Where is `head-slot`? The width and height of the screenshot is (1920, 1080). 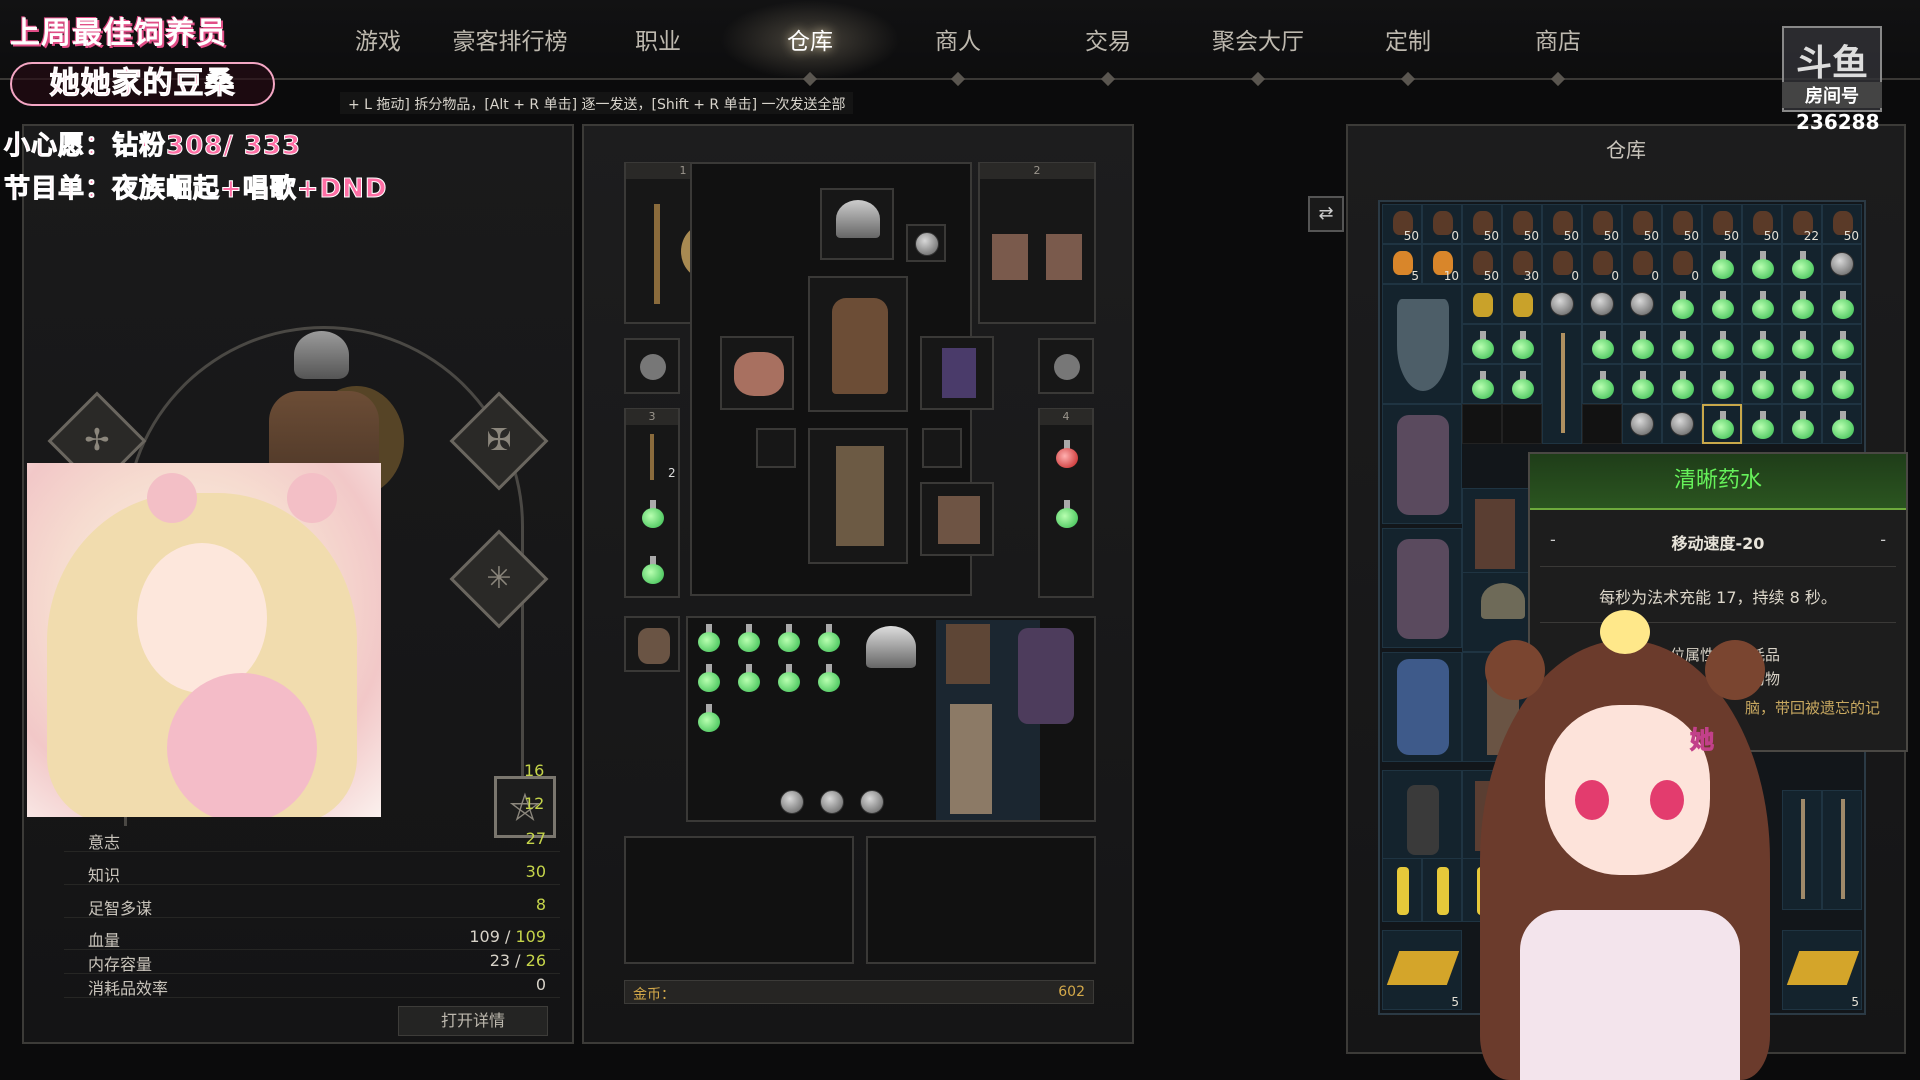
head-slot is located at coordinates (857, 224).